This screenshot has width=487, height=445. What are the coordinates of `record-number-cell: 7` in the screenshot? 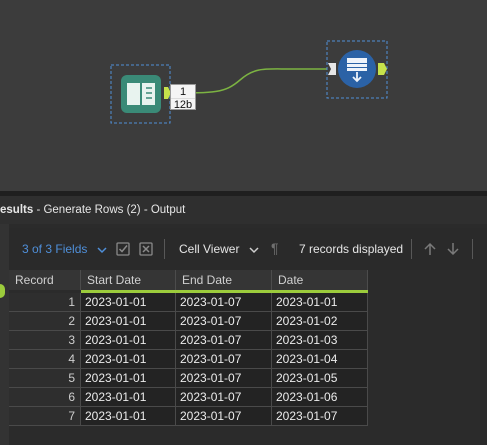 It's located at (45, 416).